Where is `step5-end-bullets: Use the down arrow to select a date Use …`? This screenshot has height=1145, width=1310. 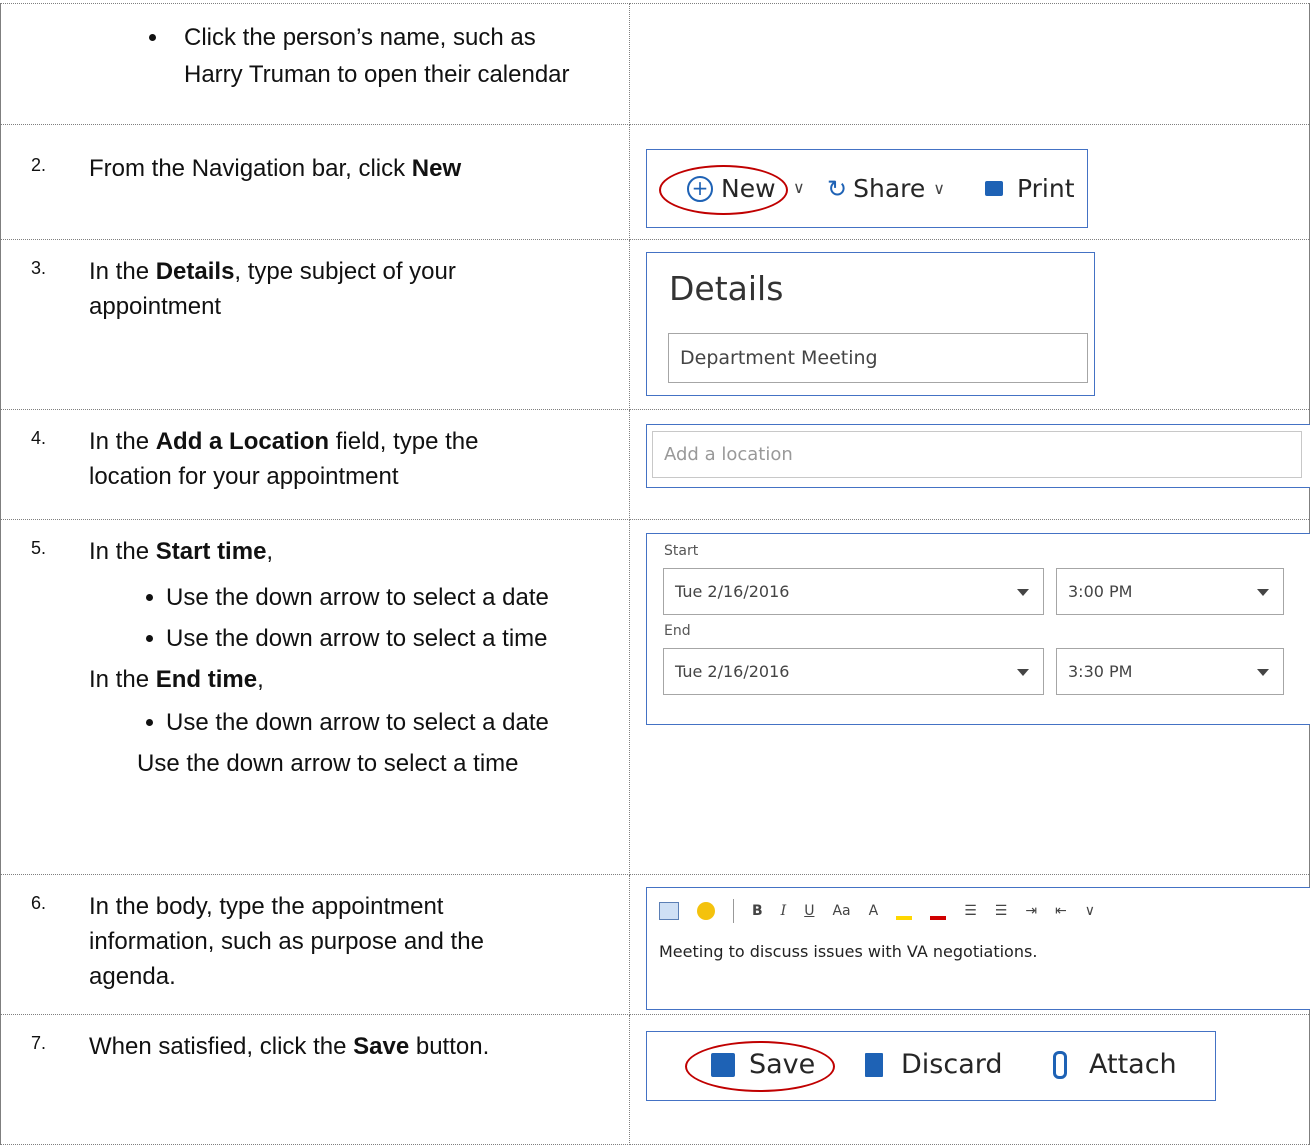
step5-end-bullets: Use the down arrow to select a date Use … is located at coordinates (343, 743).